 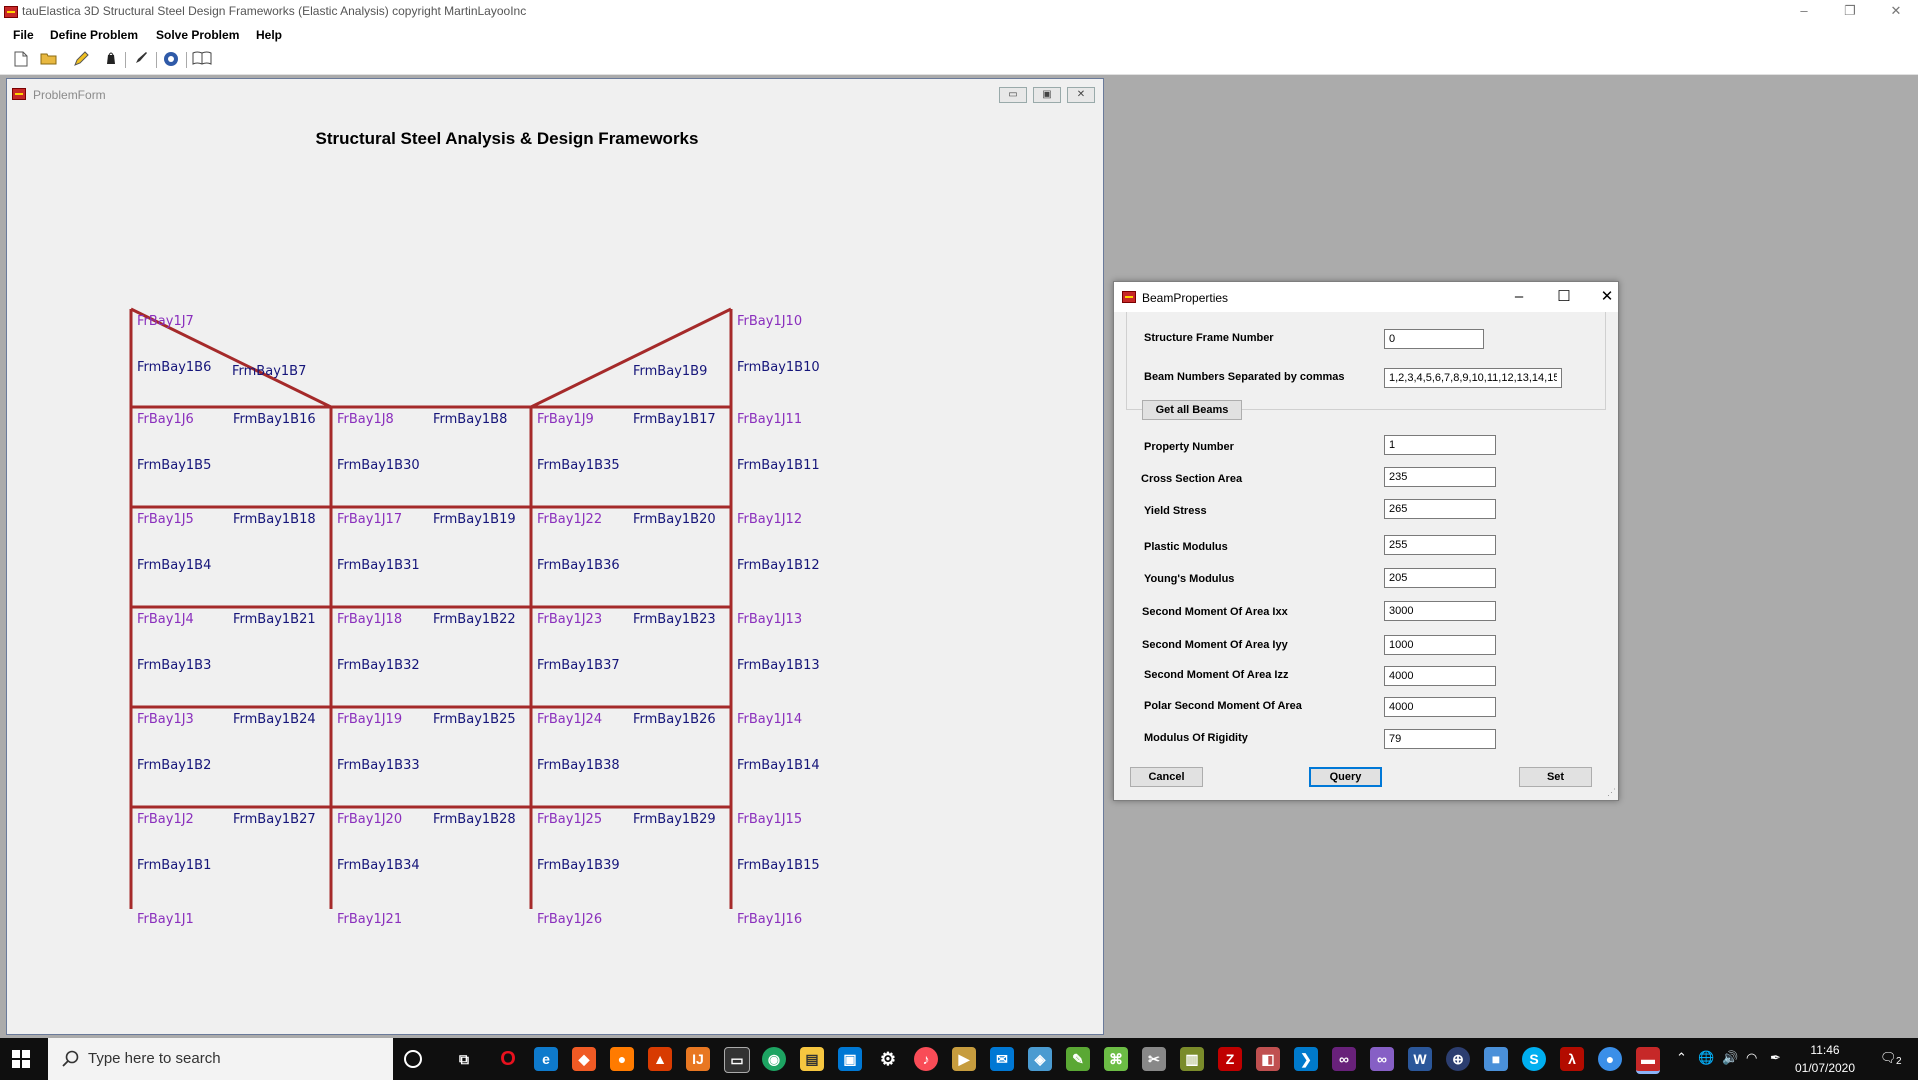 I want to click on yield-stress-input, so click(x=1440, y=509).